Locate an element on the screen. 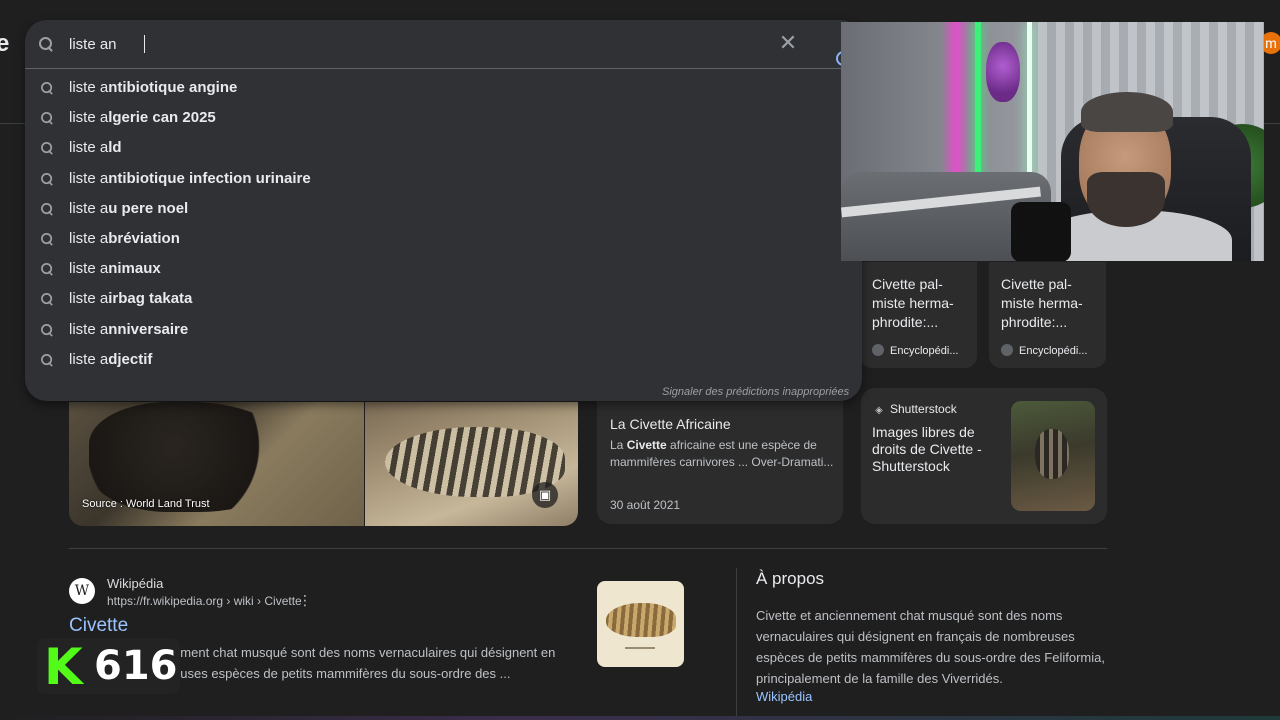 Image resolution: width=1280 pixels, height=720 pixels. webcam-person-hair is located at coordinates (1127, 112).